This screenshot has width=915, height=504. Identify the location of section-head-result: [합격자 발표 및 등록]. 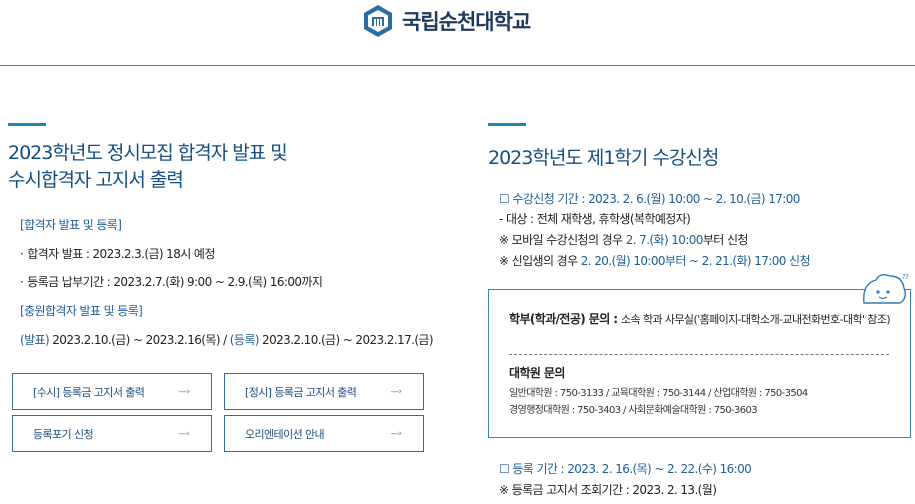
(71, 225).